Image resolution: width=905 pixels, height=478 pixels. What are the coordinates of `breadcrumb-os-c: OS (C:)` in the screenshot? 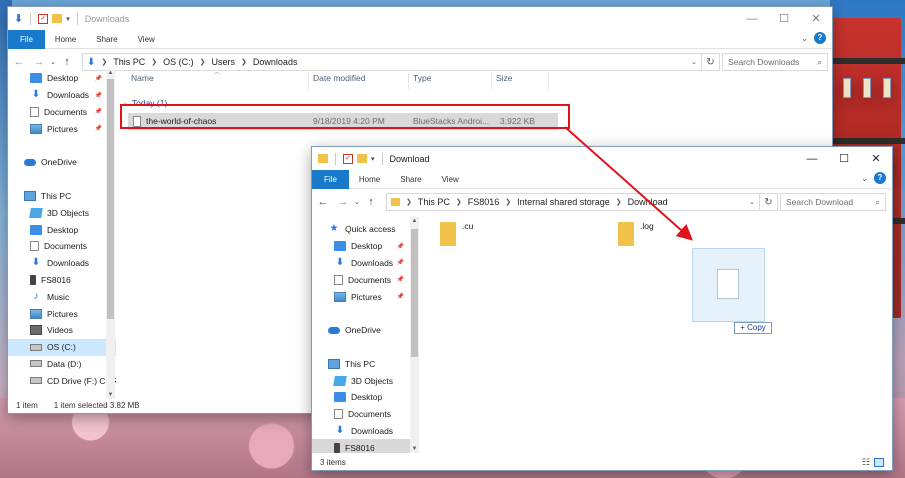 It's located at (178, 62).